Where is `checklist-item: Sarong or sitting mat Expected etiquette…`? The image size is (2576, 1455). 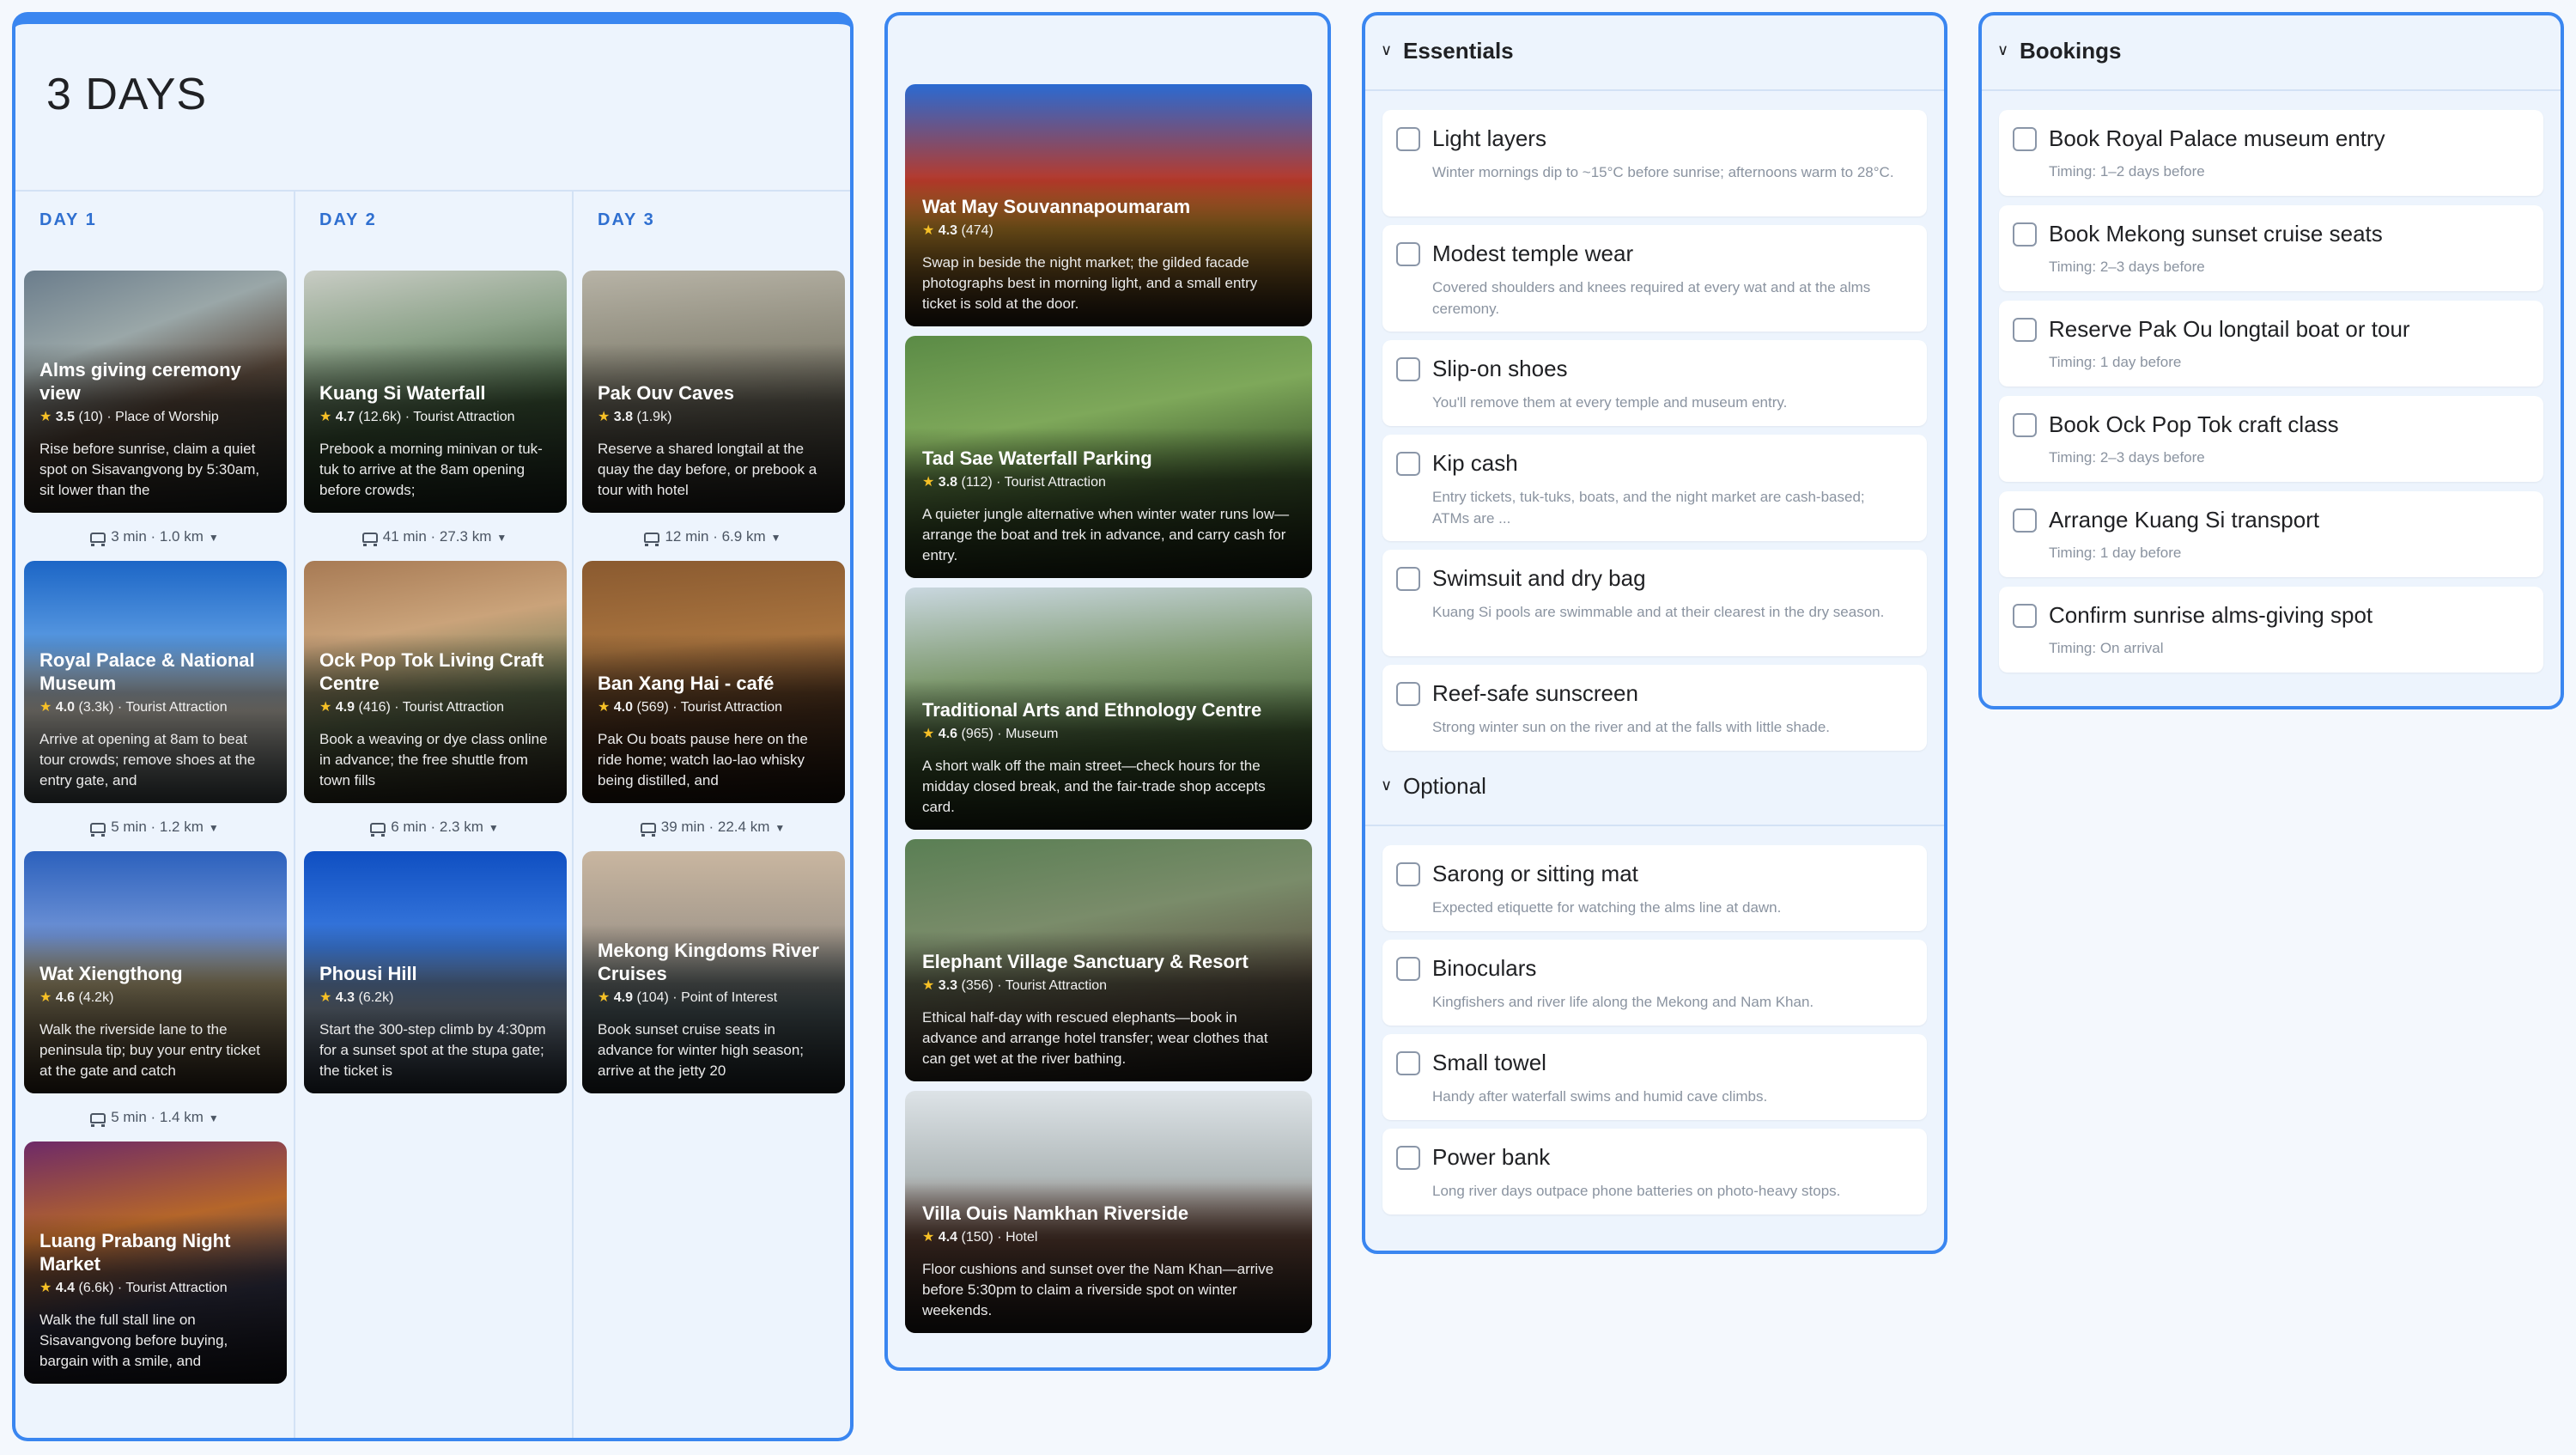 checklist-item: Sarong or sitting mat Expected etiquette… is located at coordinates (1654, 888).